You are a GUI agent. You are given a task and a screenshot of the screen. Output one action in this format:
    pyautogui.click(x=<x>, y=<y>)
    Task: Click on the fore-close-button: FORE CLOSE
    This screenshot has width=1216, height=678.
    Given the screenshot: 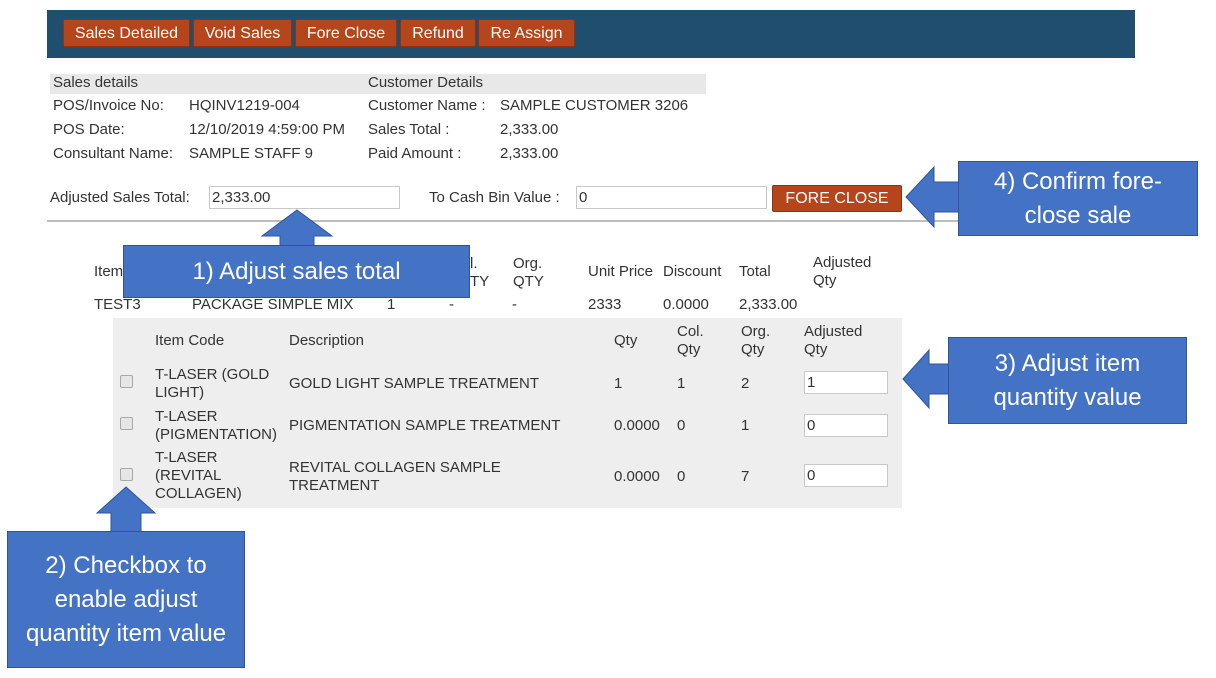 What is the action you would take?
    pyautogui.click(x=837, y=198)
    